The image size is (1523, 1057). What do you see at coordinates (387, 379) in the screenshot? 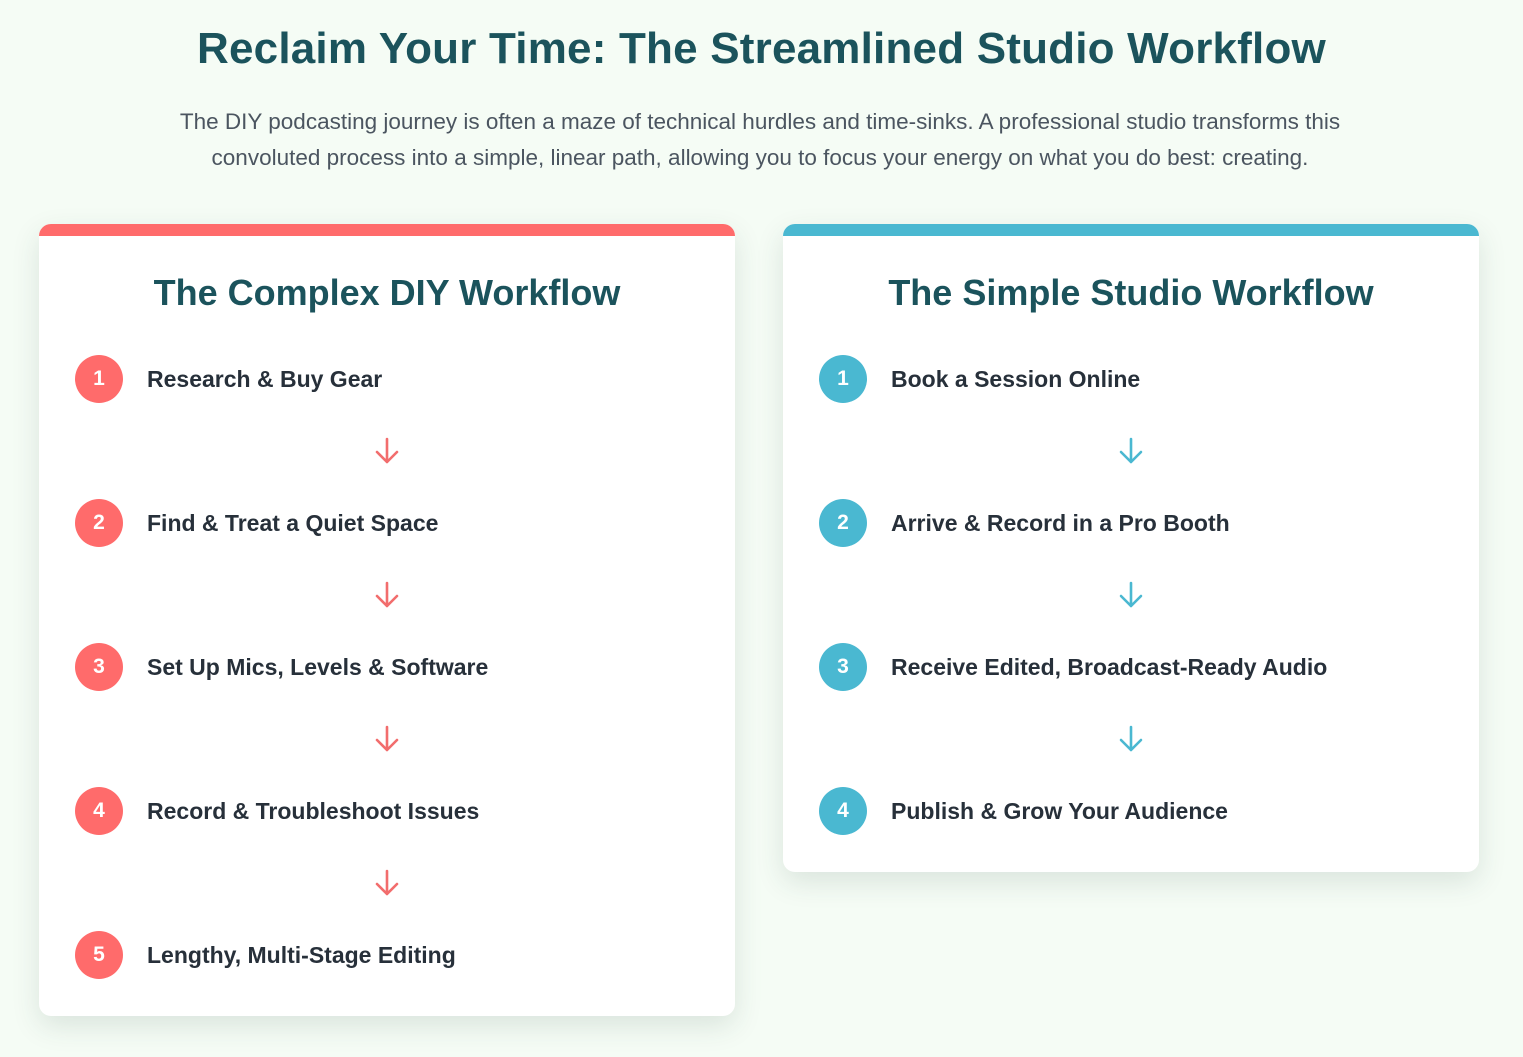
I see `diy-step: 1 Research & Buy Gear` at bounding box center [387, 379].